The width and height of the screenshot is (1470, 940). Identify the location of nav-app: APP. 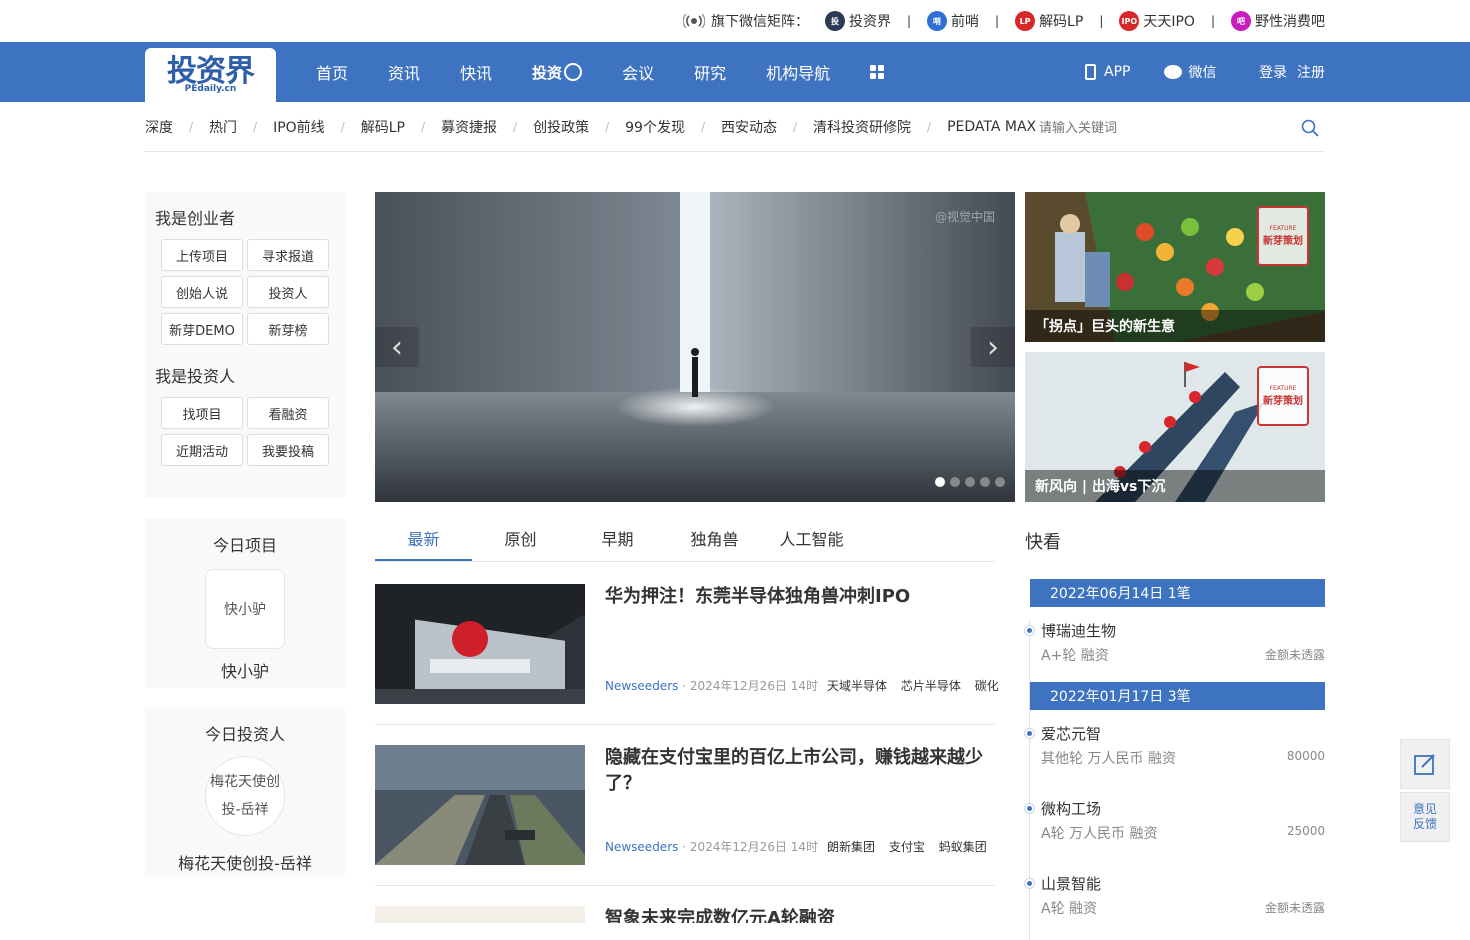
(1107, 72).